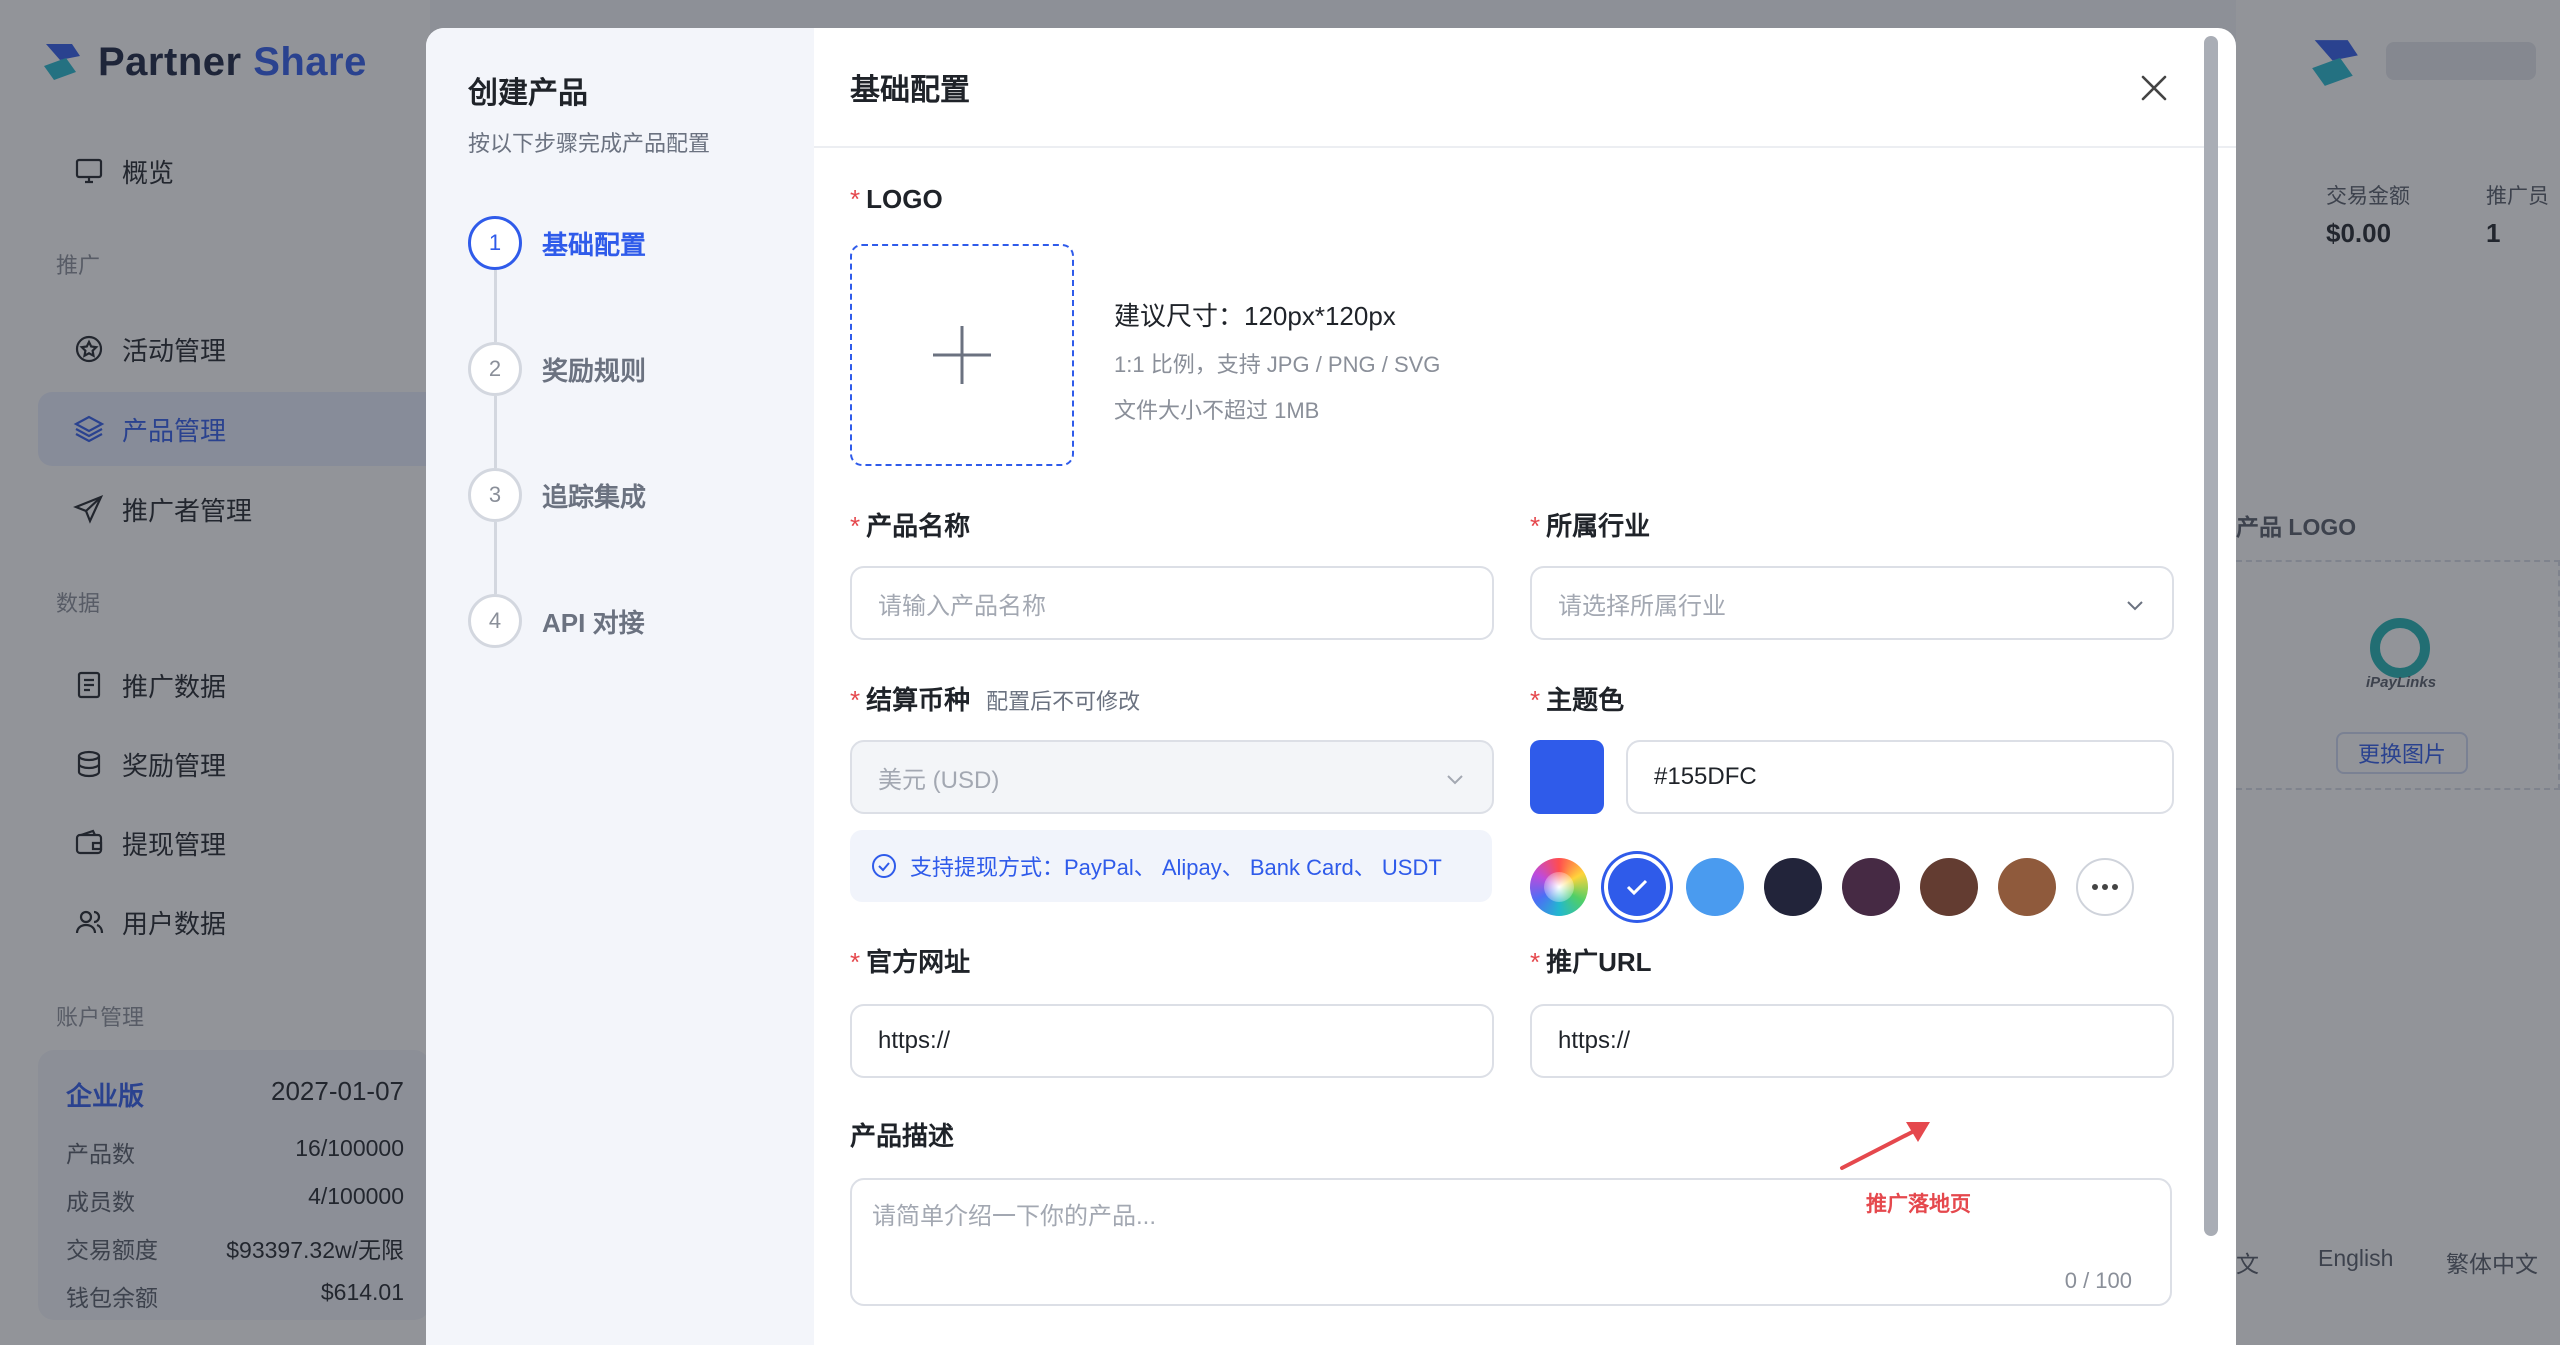  Describe the element at coordinates (1511, 1242) in the screenshot. I see `description-textarea: 请简单介绍一下你的产品... 0 / 100` at that location.